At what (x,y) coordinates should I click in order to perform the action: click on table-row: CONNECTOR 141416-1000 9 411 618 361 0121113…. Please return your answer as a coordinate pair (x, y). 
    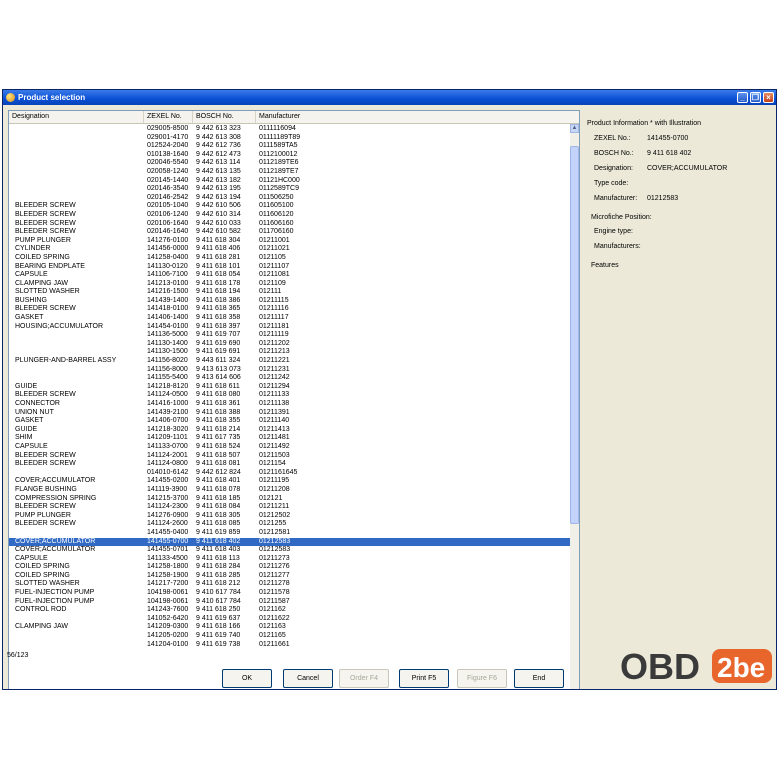
    Looking at the image, I should click on (290, 404).